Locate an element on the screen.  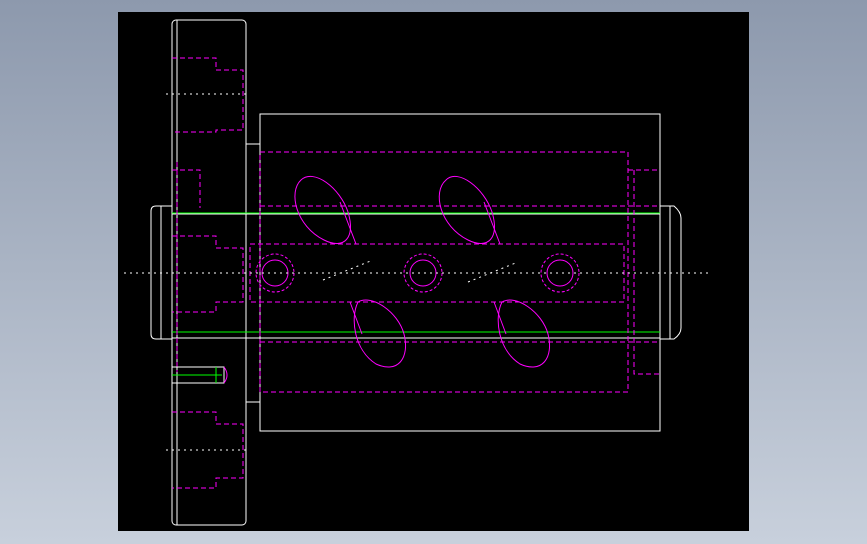
bolt-hole-top is located at coordinates (208, 95).